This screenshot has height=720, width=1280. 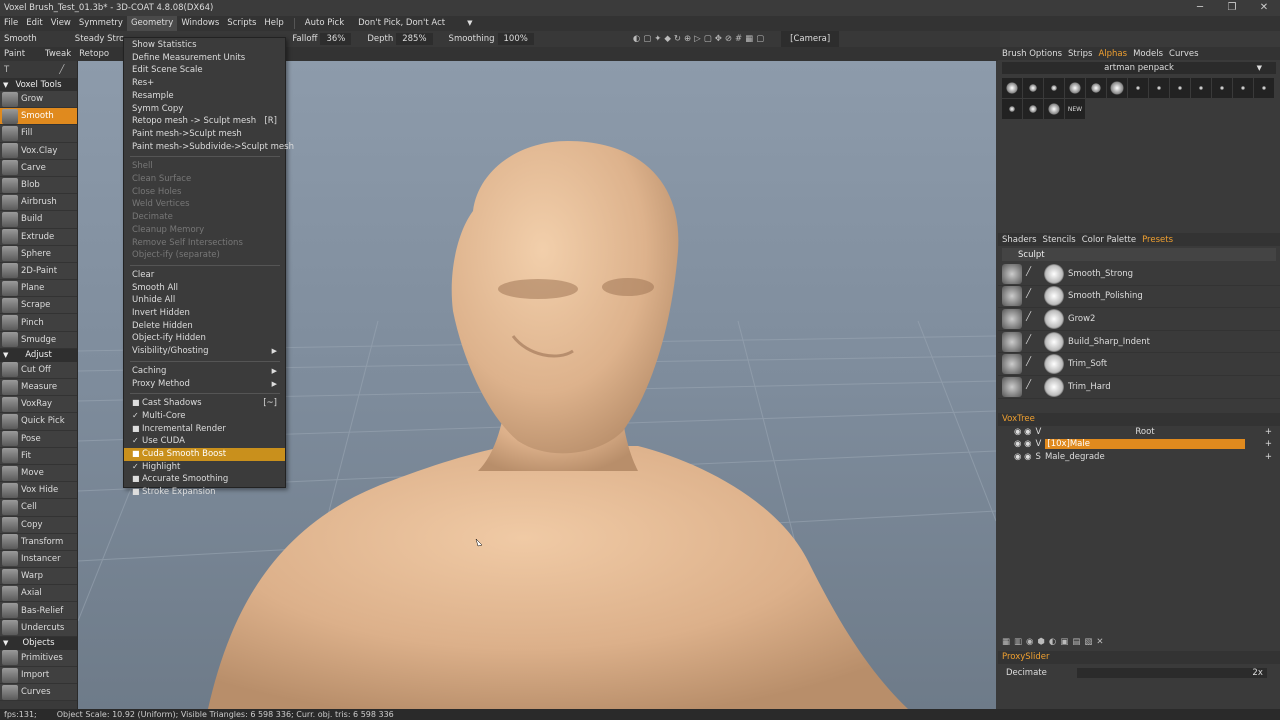 What do you see at coordinates (204, 371) in the screenshot?
I see `menu-caching: Caching ▶` at bounding box center [204, 371].